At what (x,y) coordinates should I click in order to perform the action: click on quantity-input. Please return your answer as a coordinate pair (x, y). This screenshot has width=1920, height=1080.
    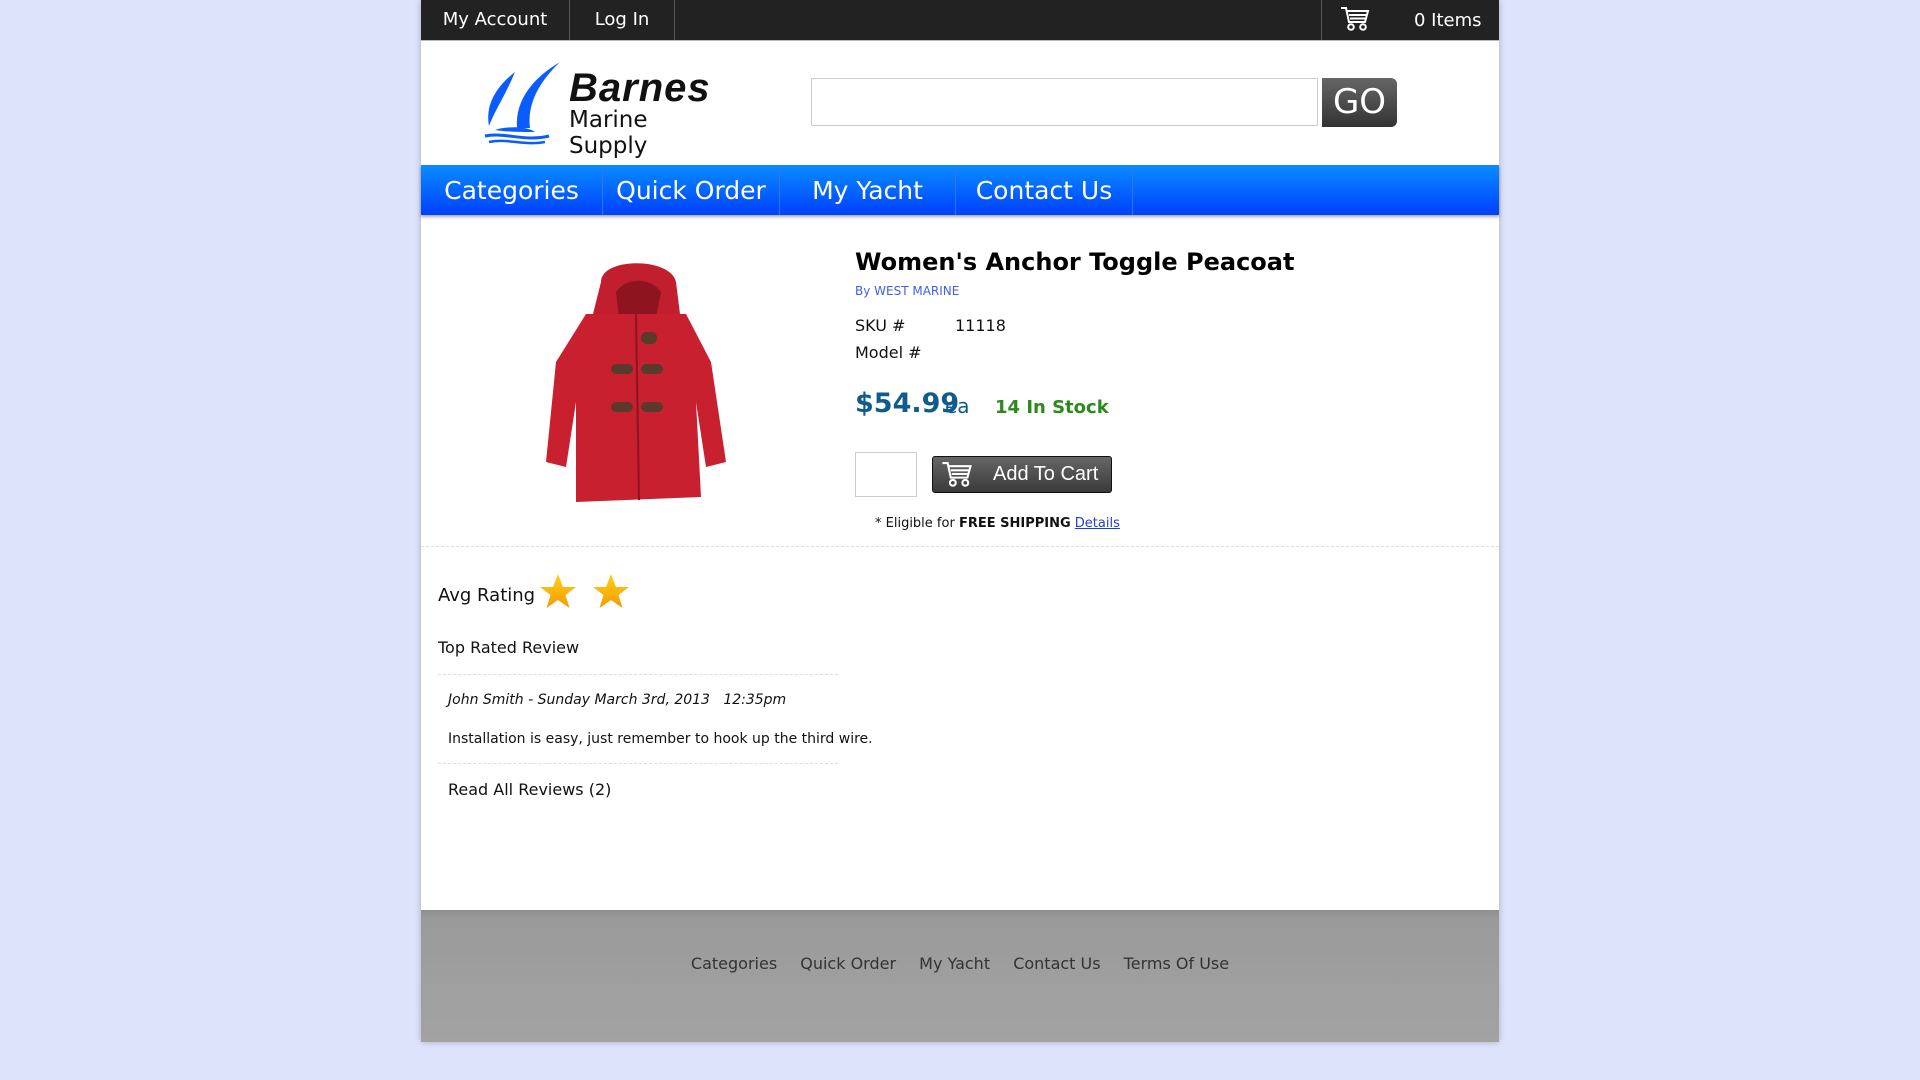
    Looking at the image, I should click on (886, 474).